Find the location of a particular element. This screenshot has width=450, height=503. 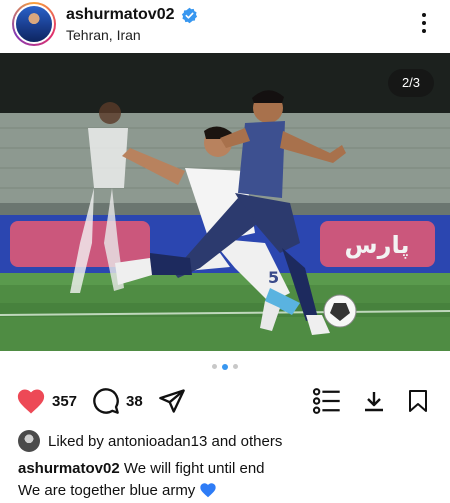

avatar-image is located at coordinates (34, 24).